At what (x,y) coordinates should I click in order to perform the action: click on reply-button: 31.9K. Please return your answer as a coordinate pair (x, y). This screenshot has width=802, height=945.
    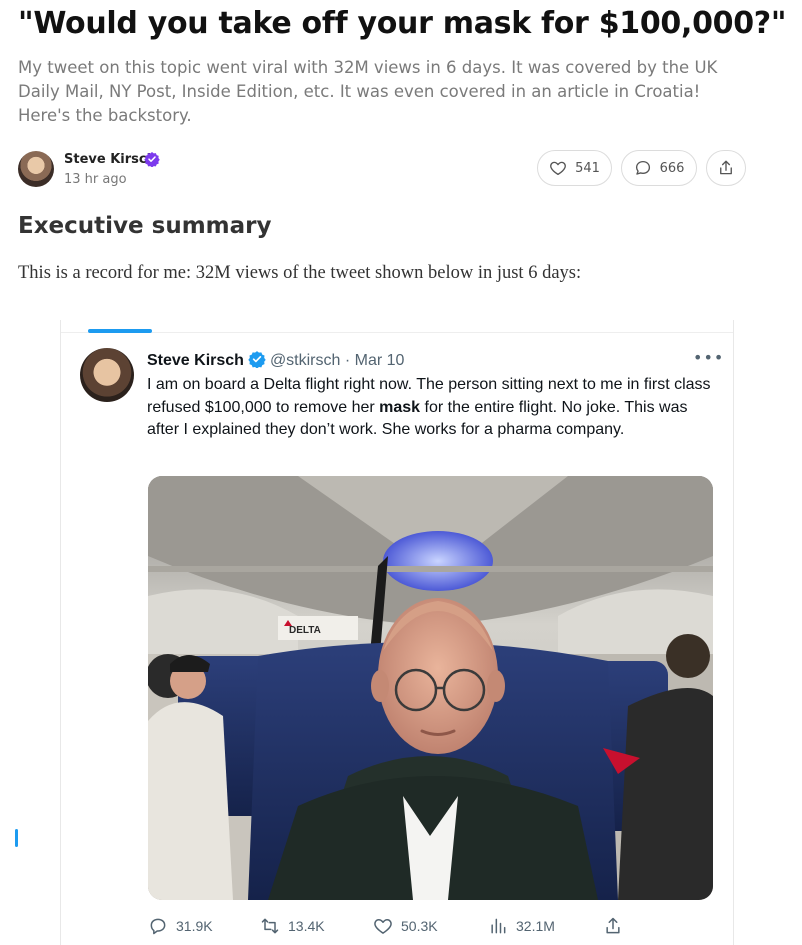
    Looking at the image, I should click on (180, 926).